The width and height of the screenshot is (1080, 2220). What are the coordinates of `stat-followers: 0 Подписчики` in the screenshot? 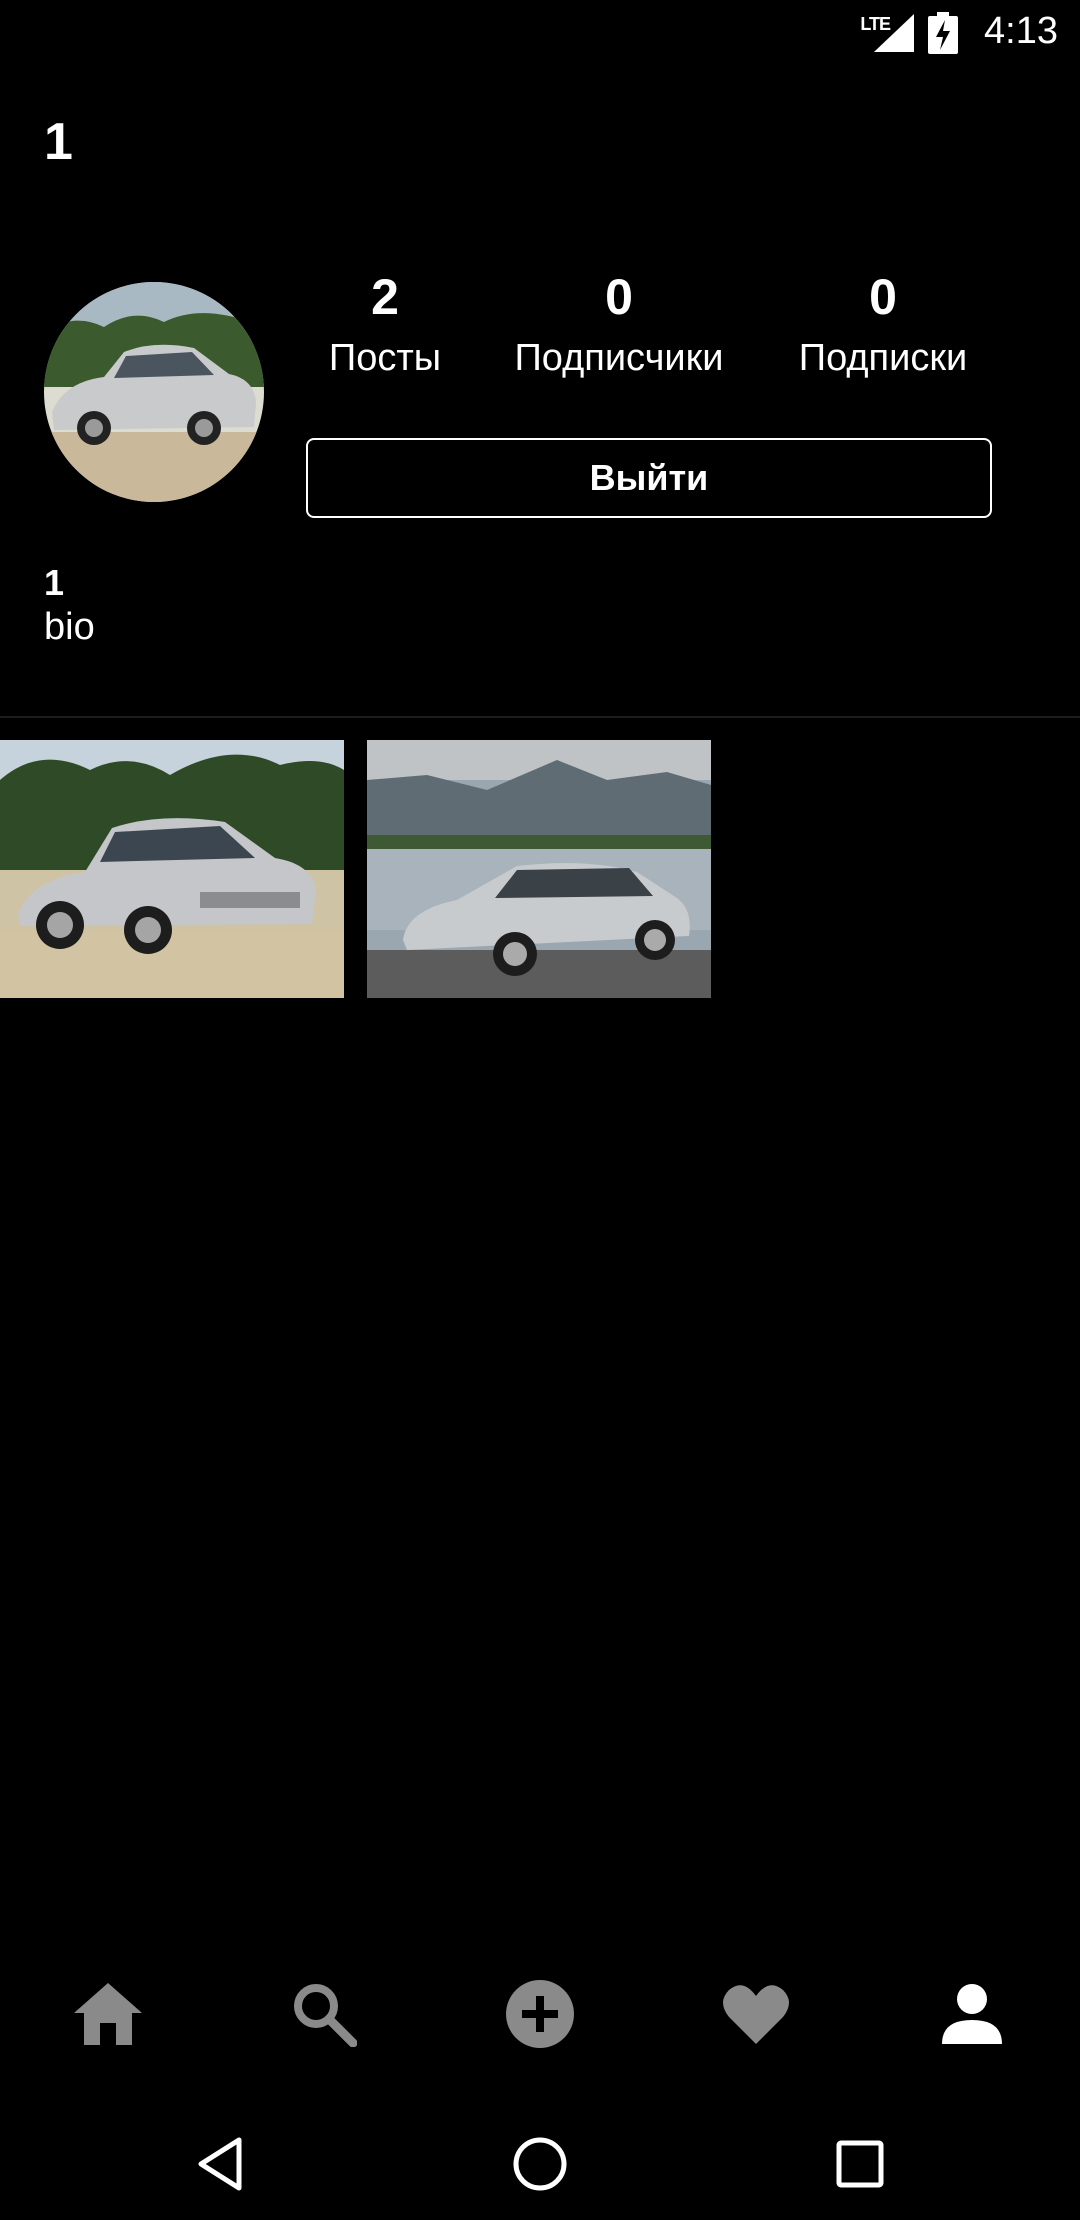 It's located at (619, 322).